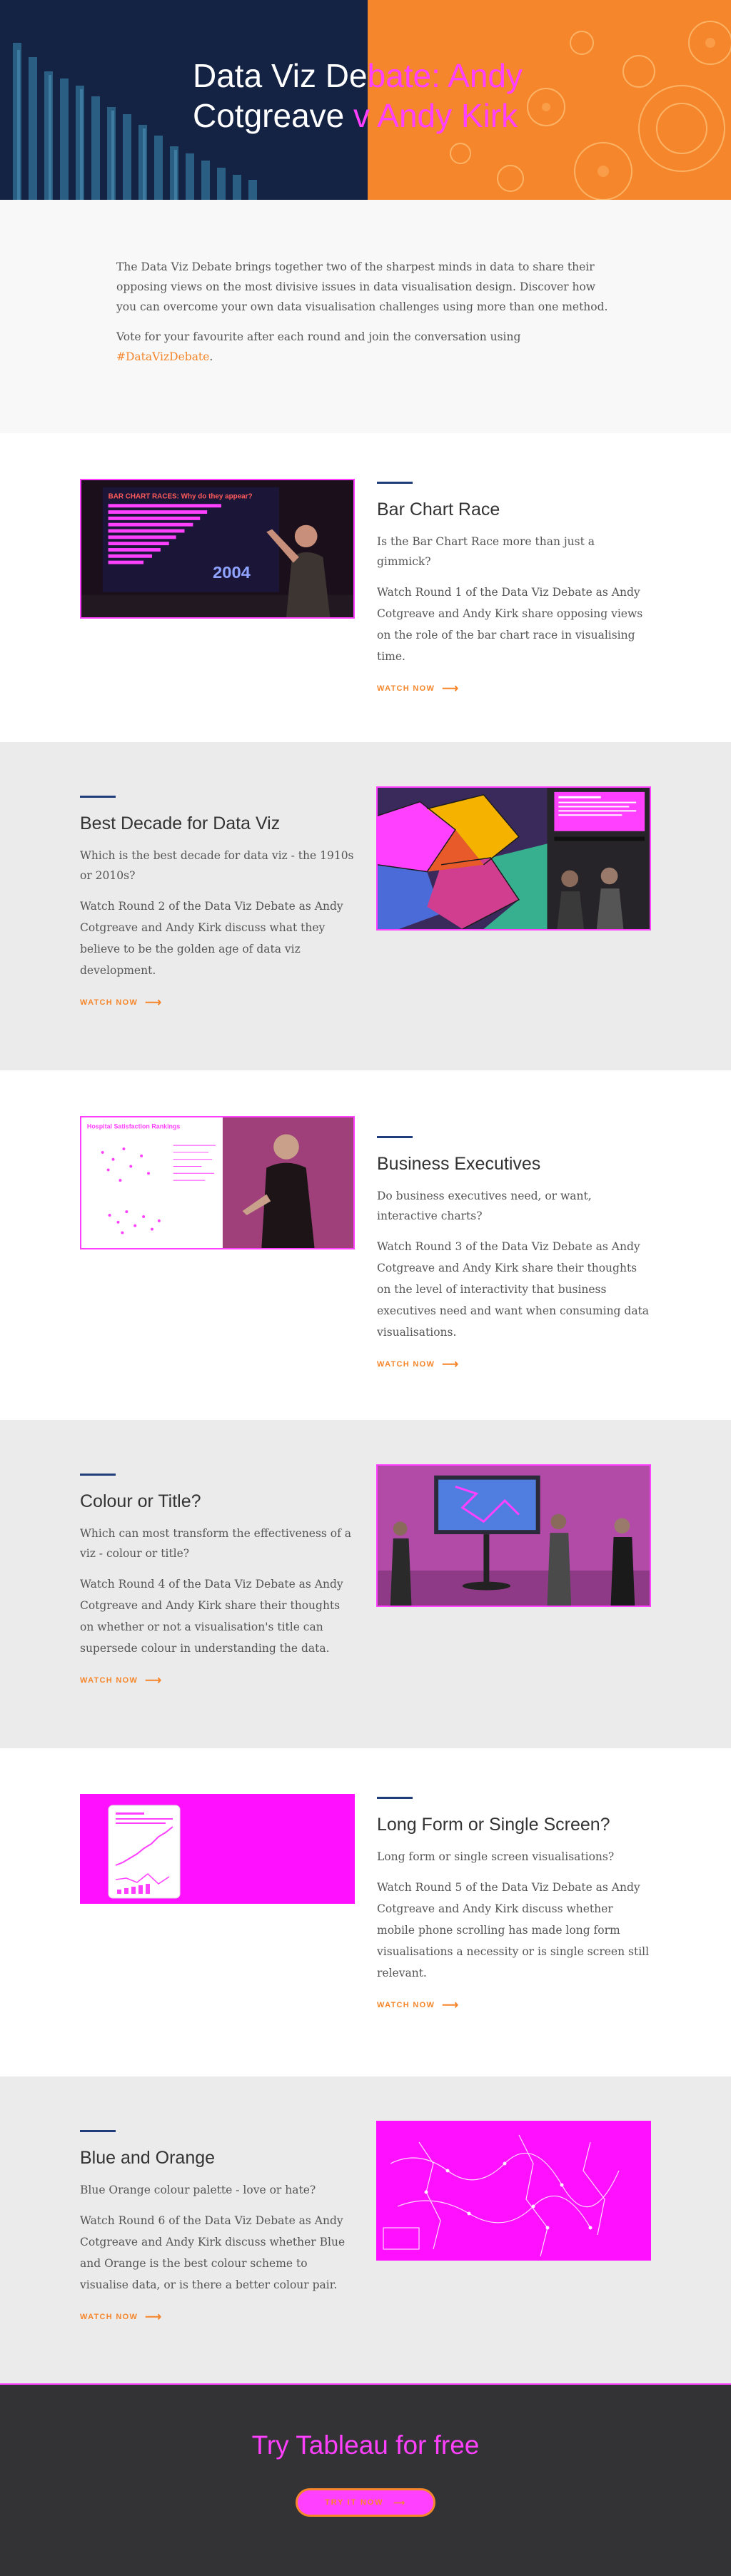 This screenshot has height=2576, width=731. I want to click on round-1-watch-now-link: WATCH NOW ⟶, so click(417, 688).